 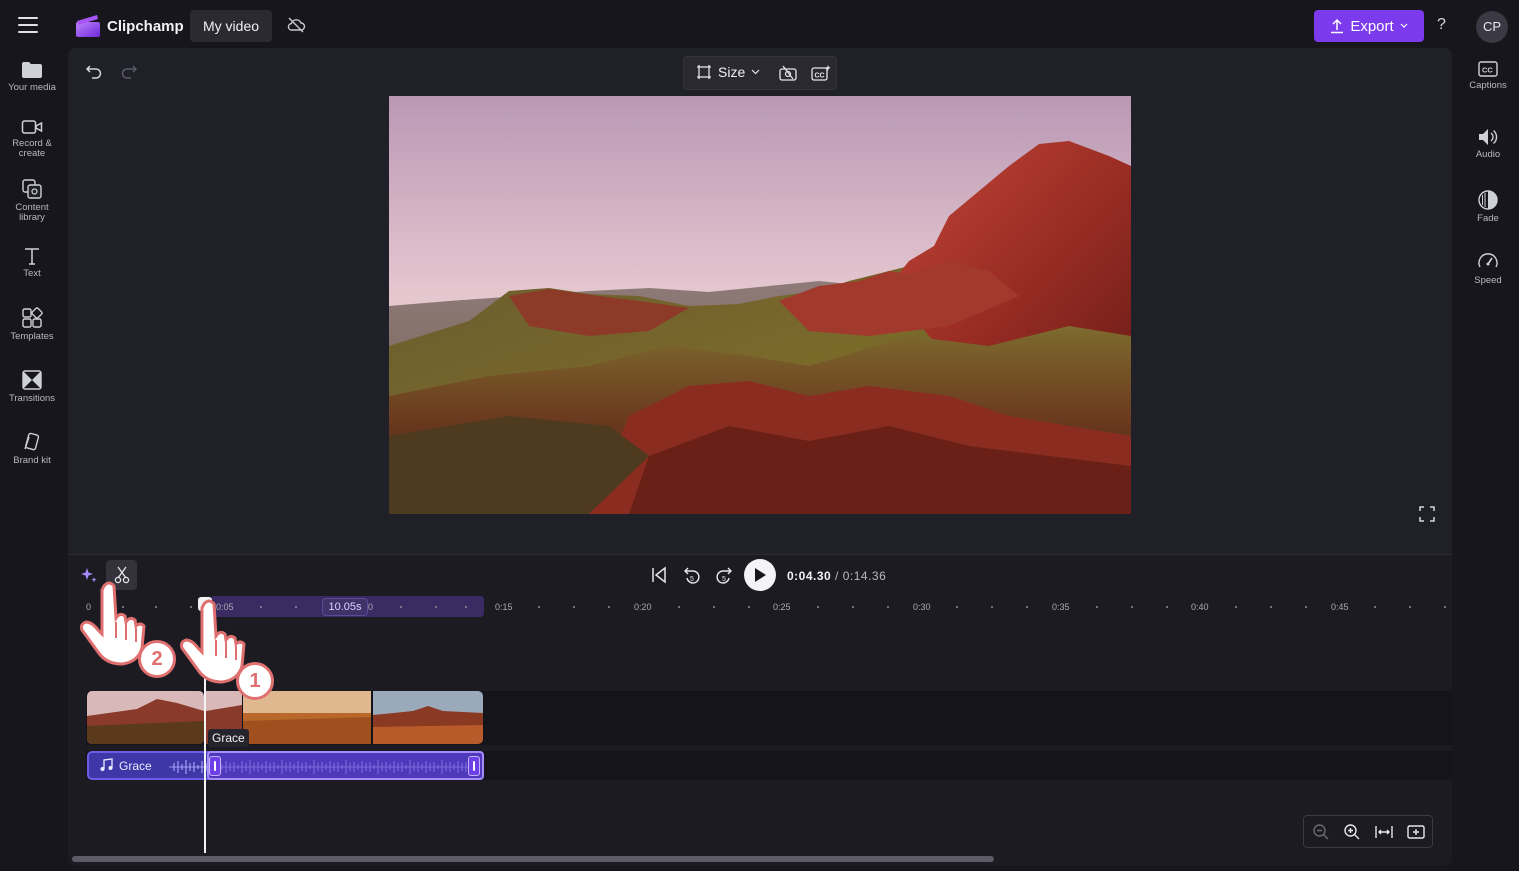 I want to click on forward-5-icon: 5, so click(x=724, y=575).